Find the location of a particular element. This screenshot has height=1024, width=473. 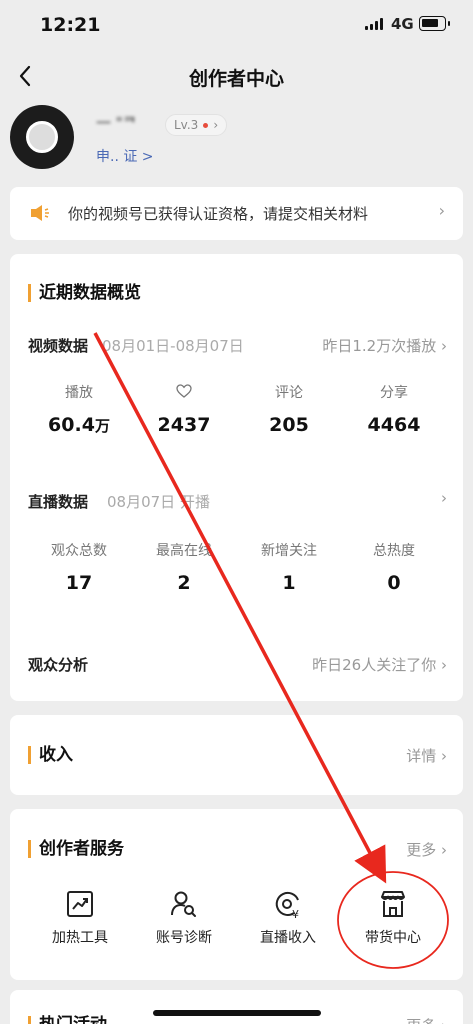

status-bar: 12:21 4G is located at coordinates (236, 25).